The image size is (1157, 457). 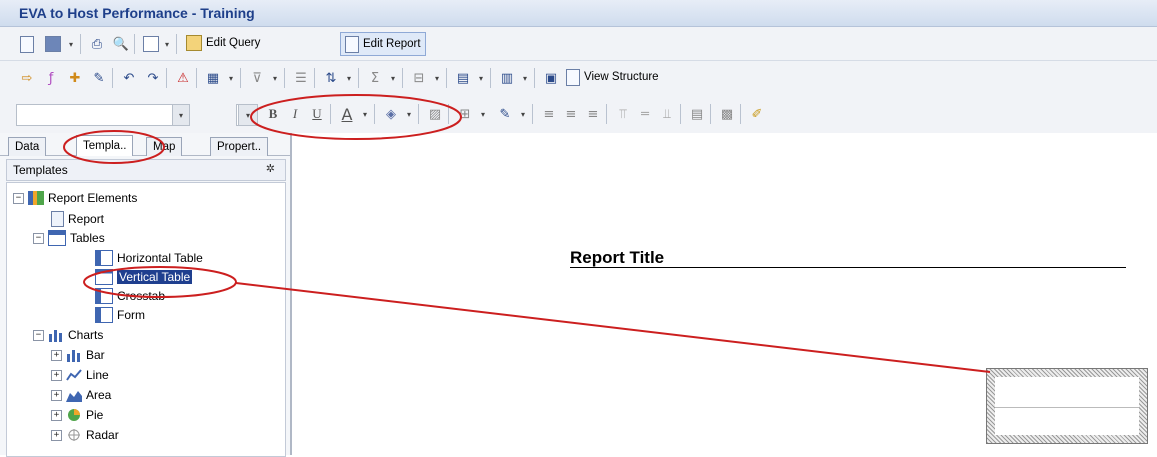 I want to click on drag-arrow-line, so click(x=613, y=327).